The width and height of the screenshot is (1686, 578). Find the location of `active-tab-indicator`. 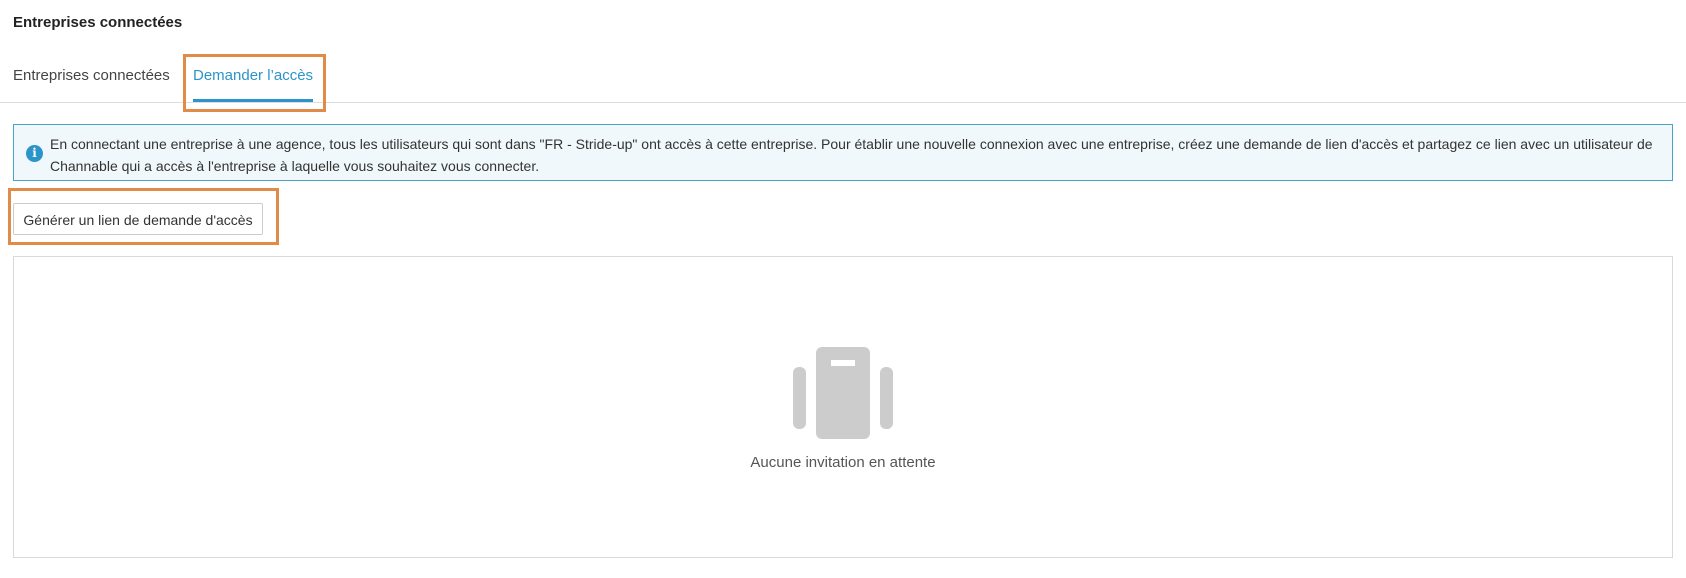

active-tab-indicator is located at coordinates (253, 100).